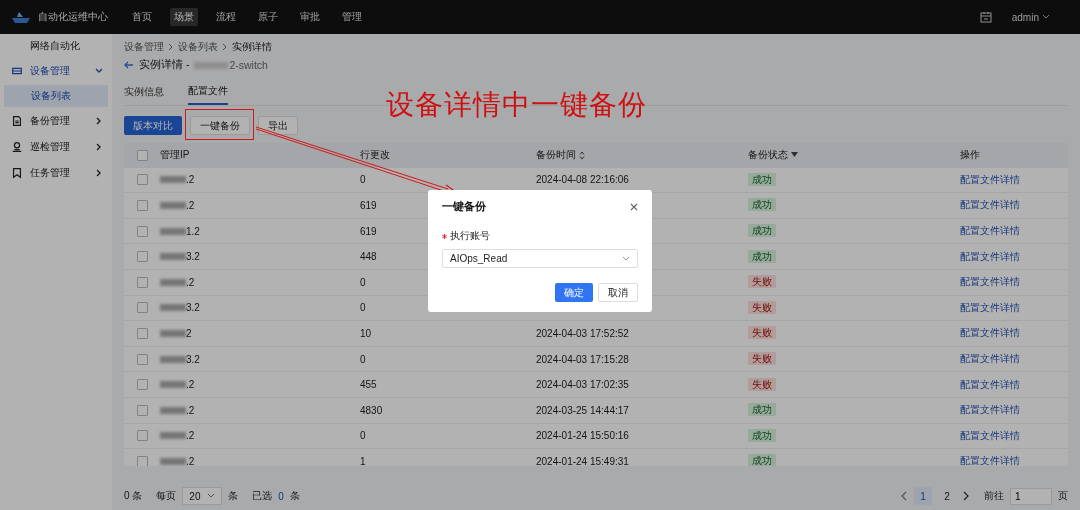  What do you see at coordinates (634, 207) in the screenshot?
I see `close-icon` at bounding box center [634, 207].